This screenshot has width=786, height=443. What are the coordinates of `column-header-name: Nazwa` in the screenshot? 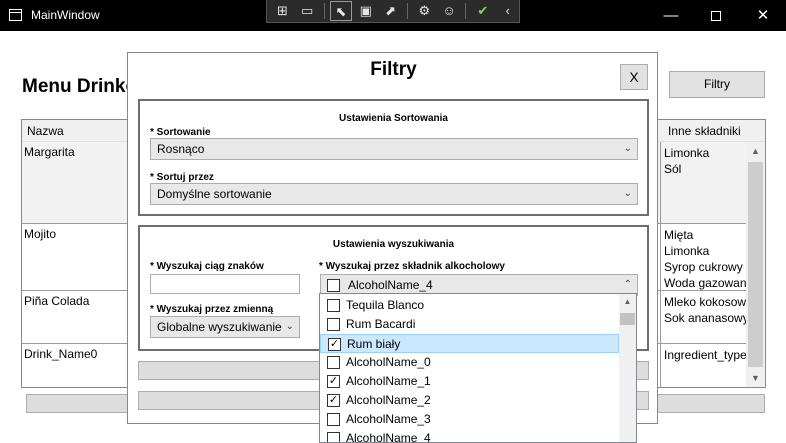 It's located at (45, 131).